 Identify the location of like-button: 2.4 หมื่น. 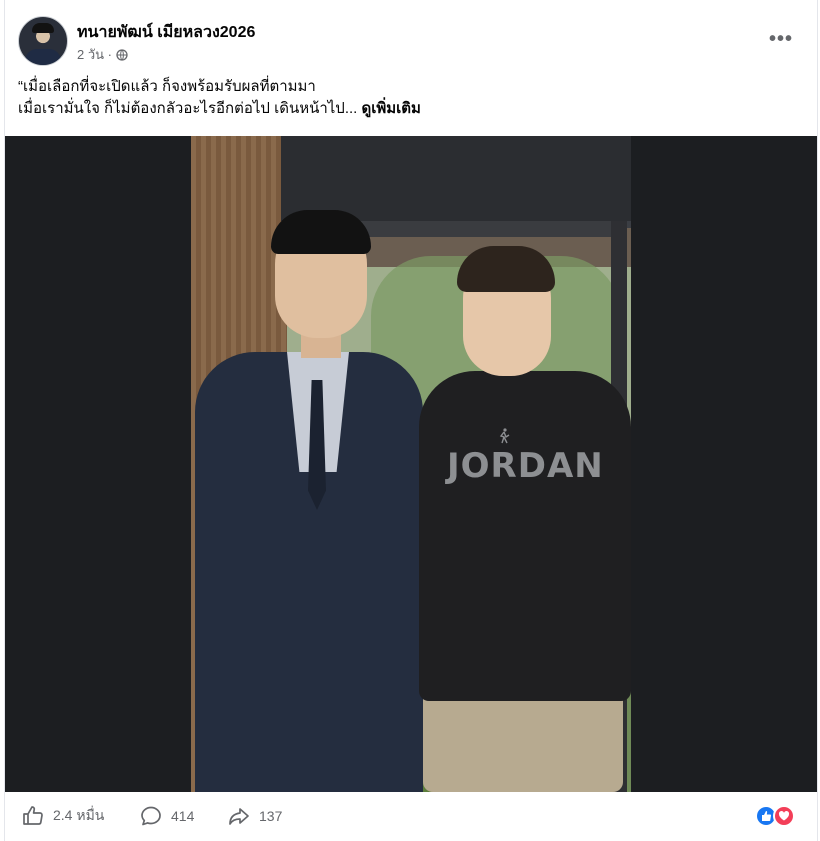
(62, 816).